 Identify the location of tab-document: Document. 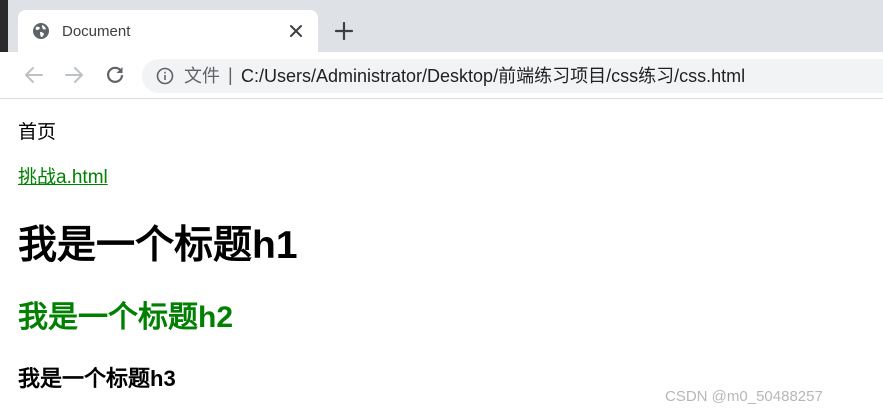
(168, 31).